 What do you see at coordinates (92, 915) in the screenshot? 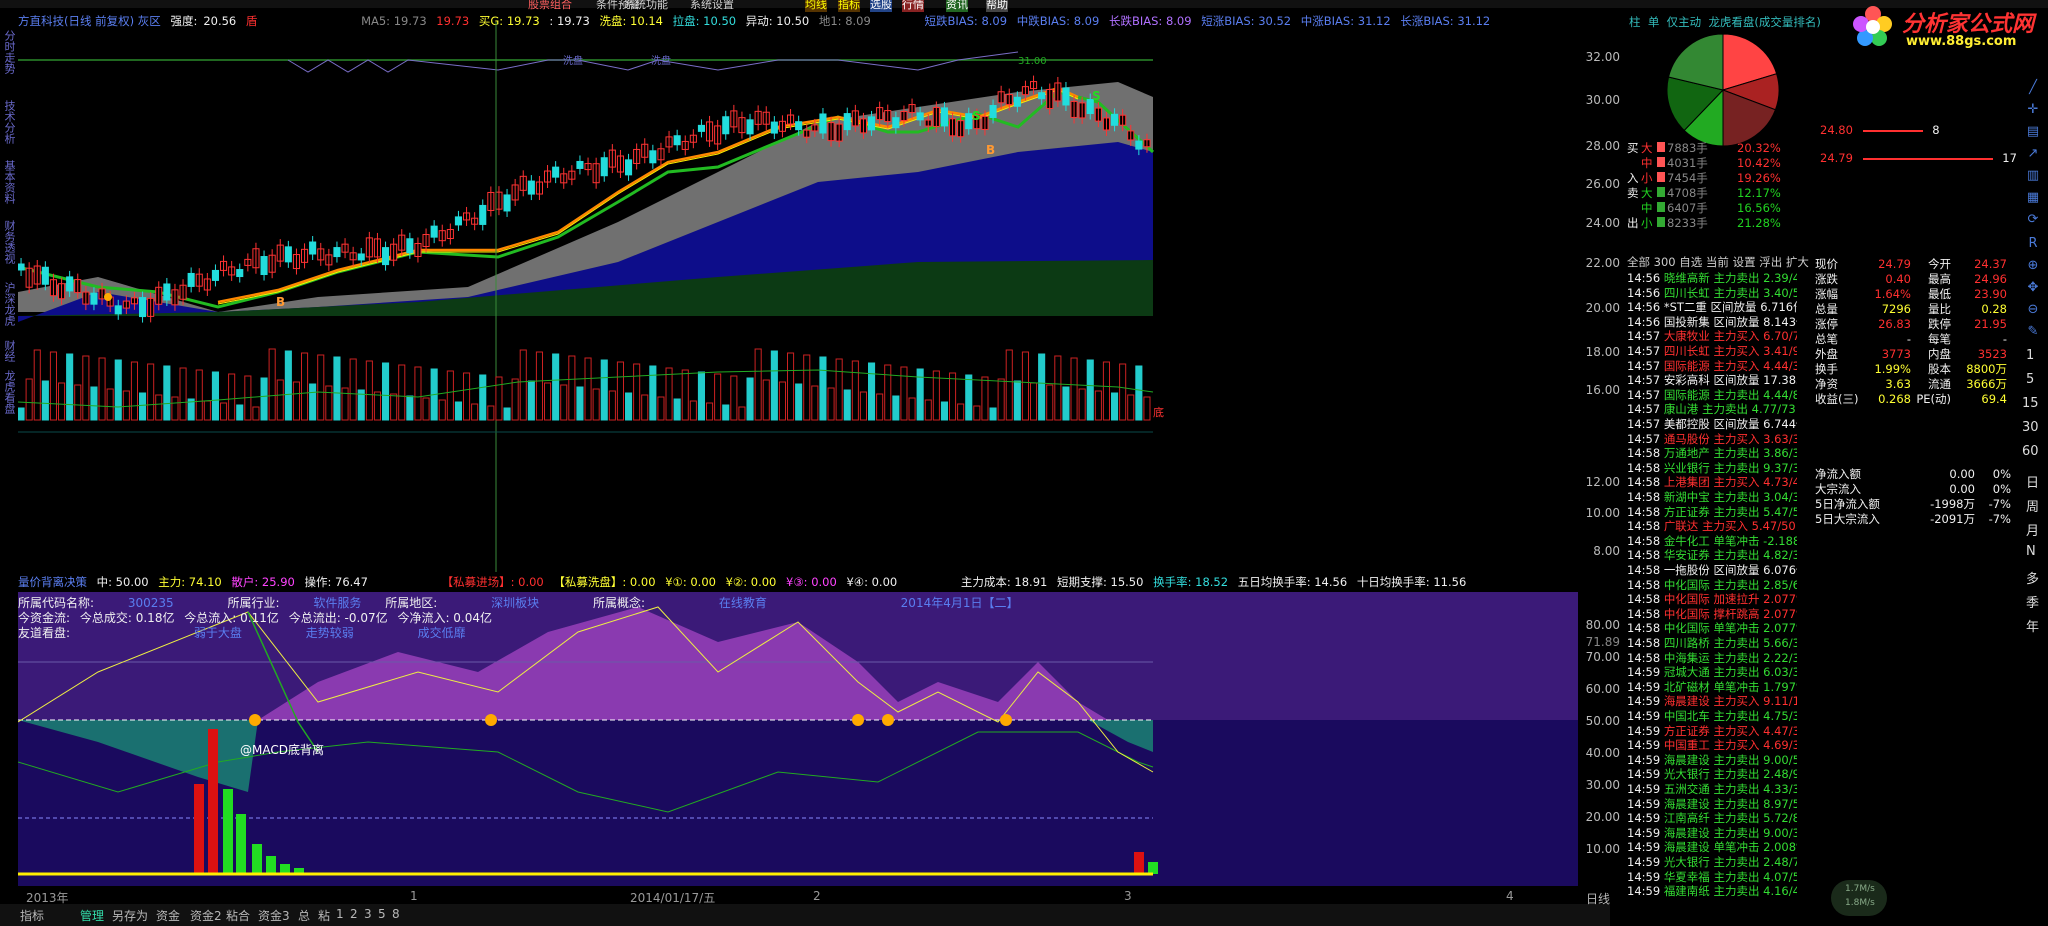
I see `tab-manage: 管理` at bounding box center [92, 915].